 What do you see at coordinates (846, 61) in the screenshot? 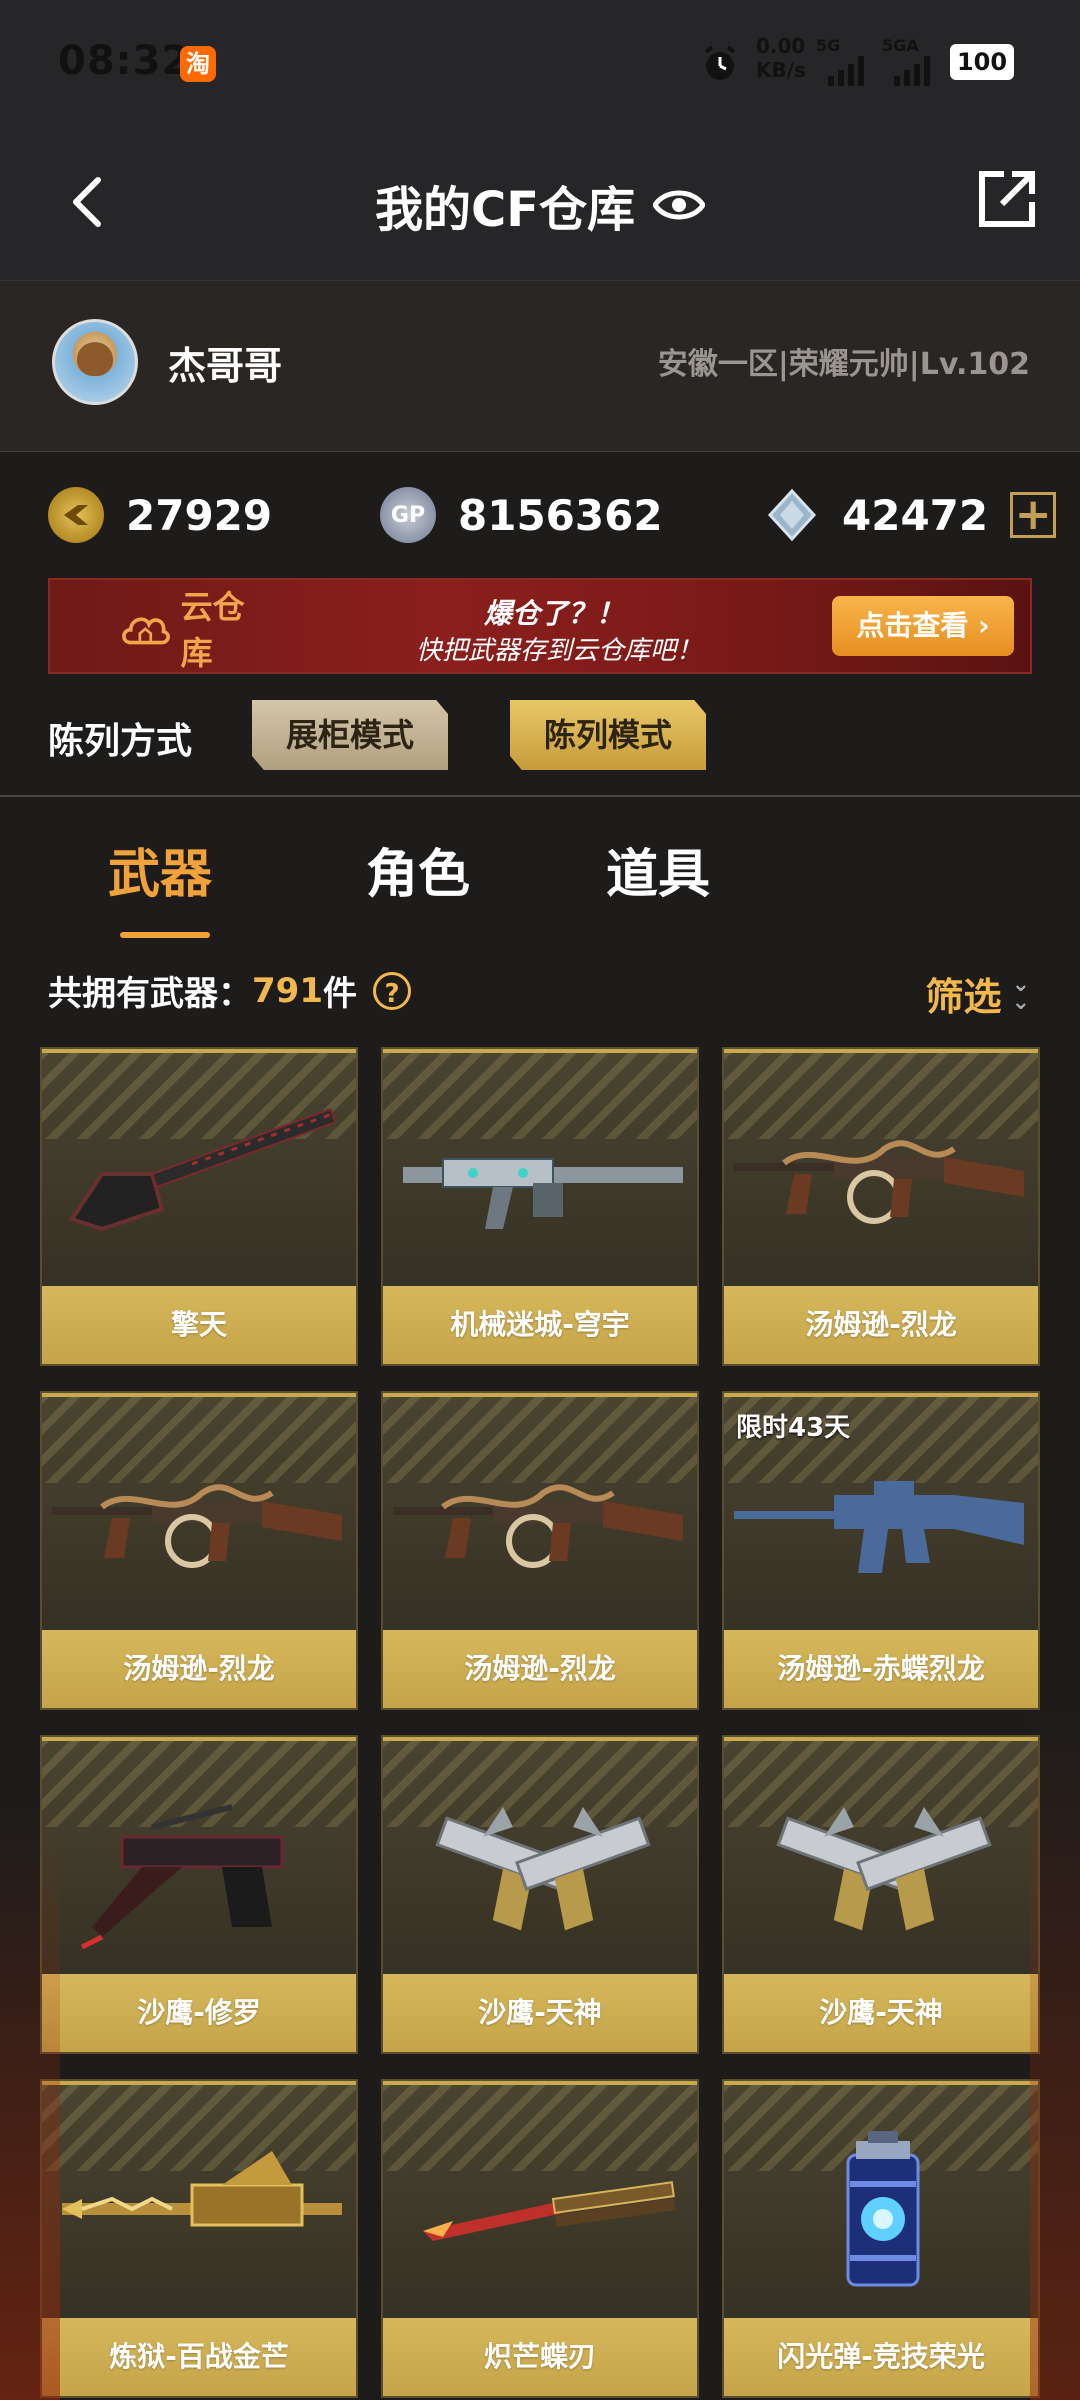
I see `signal-sim1-icon: 5G` at bounding box center [846, 61].